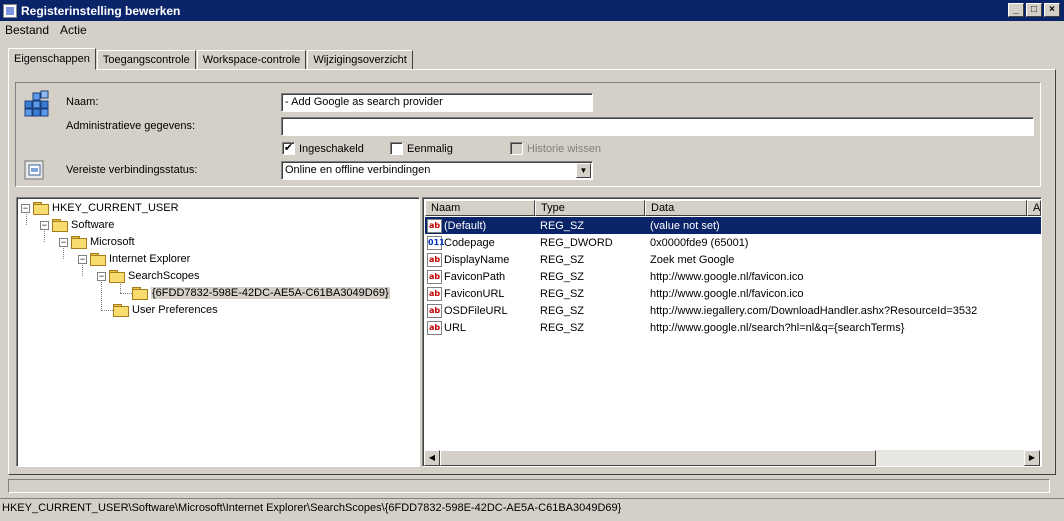 This screenshot has height=521, width=1064. Describe the element at coordinates (529, 486) in the screenshot. I see `progress-bar` at that location.